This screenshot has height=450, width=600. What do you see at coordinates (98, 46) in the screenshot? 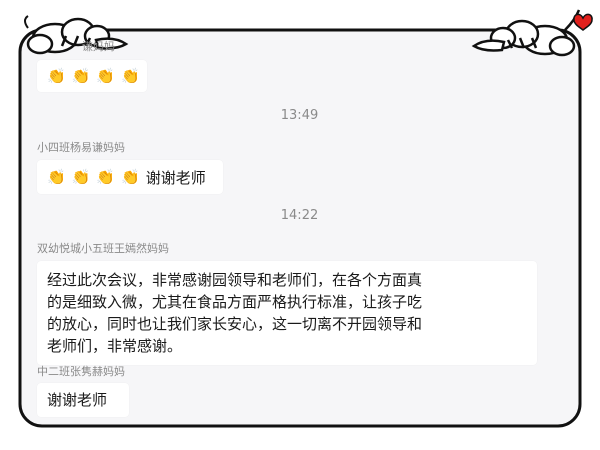
I see `message-sender: 谦妈妈` at bounding box center [98, 46].